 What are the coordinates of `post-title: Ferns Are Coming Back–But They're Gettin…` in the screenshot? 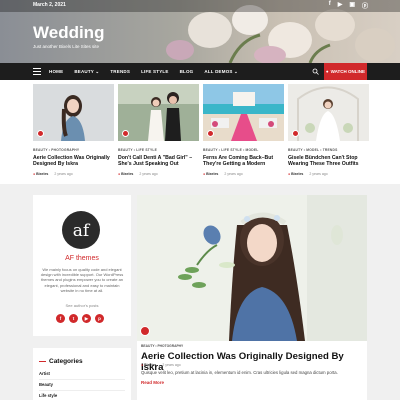 It's located at (243, 161).